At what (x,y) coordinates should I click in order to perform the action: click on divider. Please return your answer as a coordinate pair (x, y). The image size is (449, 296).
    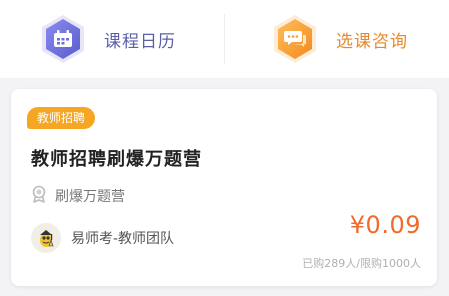
    Looking at the image, I should click on (224, 39).